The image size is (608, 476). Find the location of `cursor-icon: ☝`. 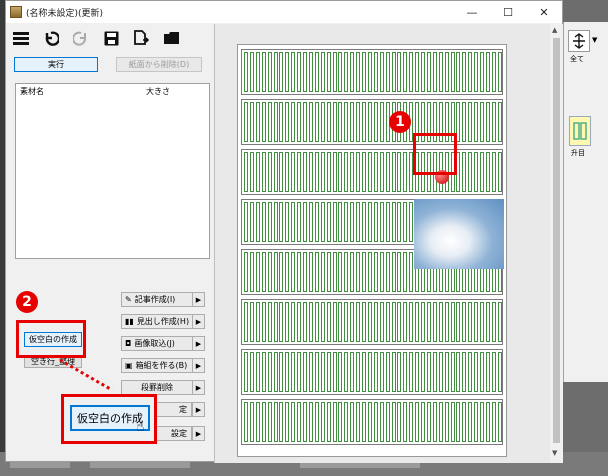

cursor-icon: ☝ is located at coordinates (140, 427).